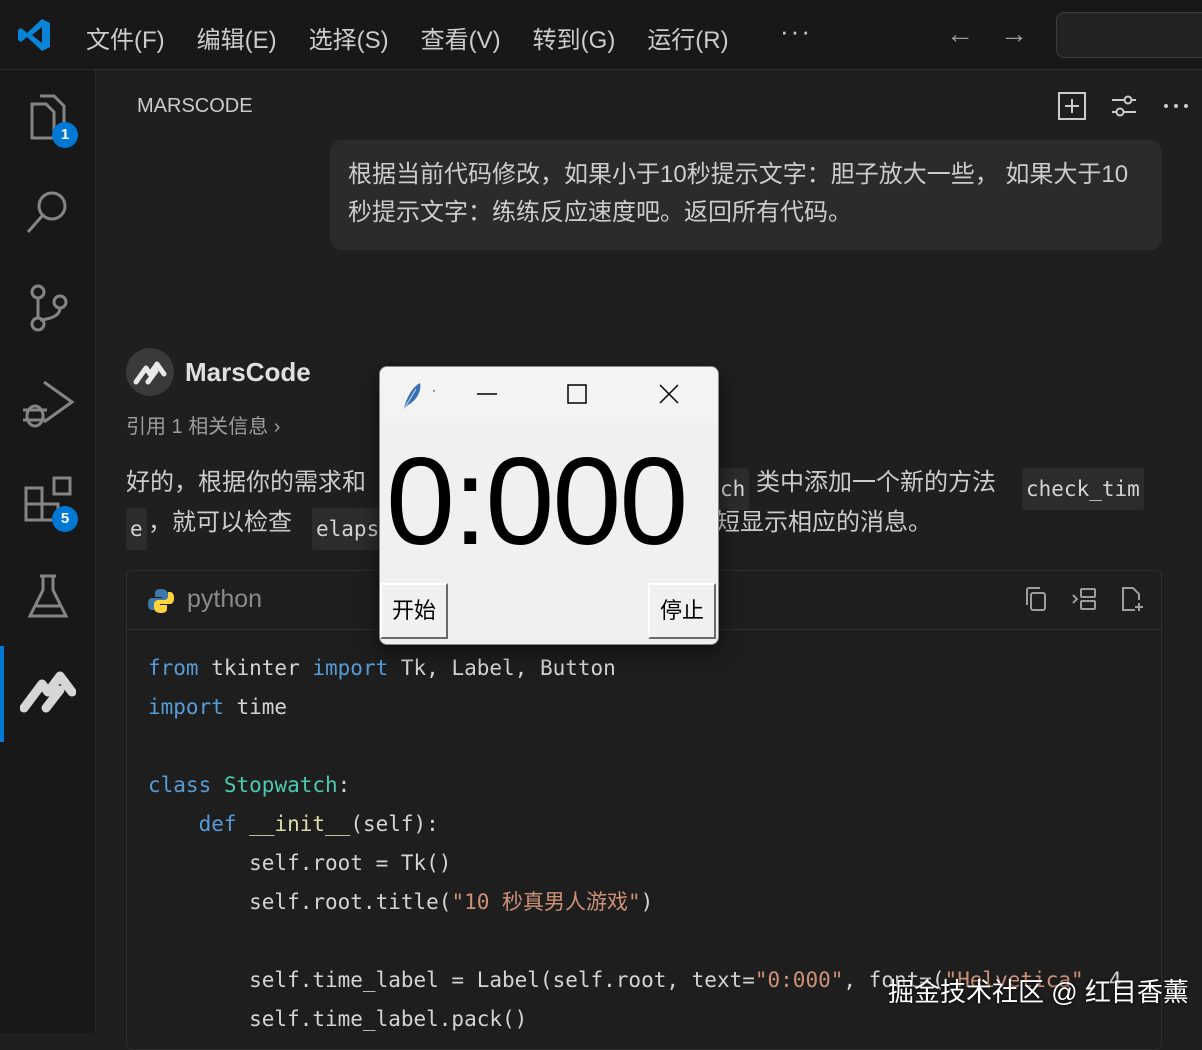 Image resolution: width=1202 pixels, height=1050 pixels. What do you see at coordinates (249, 785) in the screenshot?
I see `code-line: class Stopwatch:` at bounding box center [249, 785].